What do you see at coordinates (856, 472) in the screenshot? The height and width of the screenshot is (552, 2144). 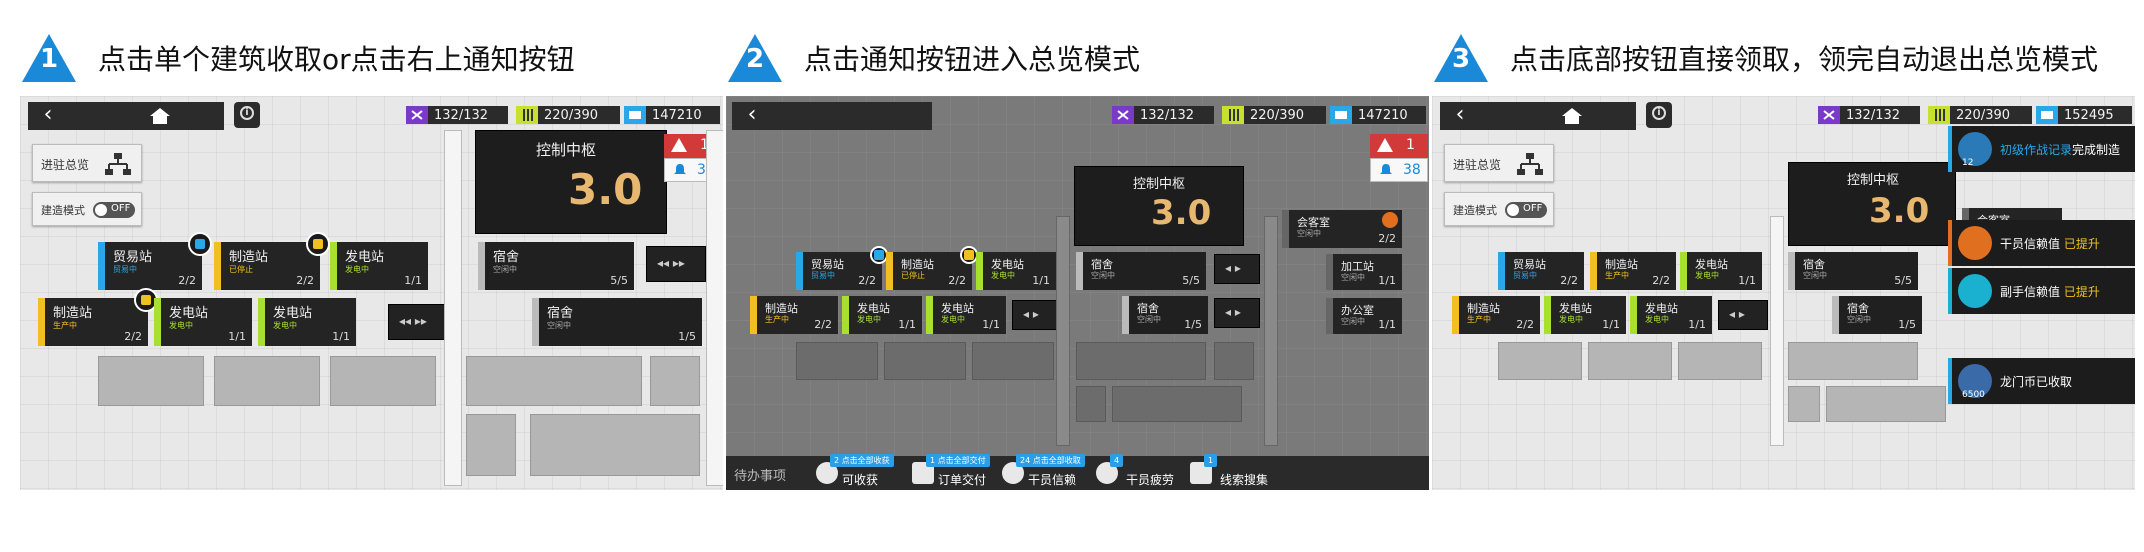 I see `todo-harvest-button: 2 点击全部收获 可收获` at bounding box center [856, 472].